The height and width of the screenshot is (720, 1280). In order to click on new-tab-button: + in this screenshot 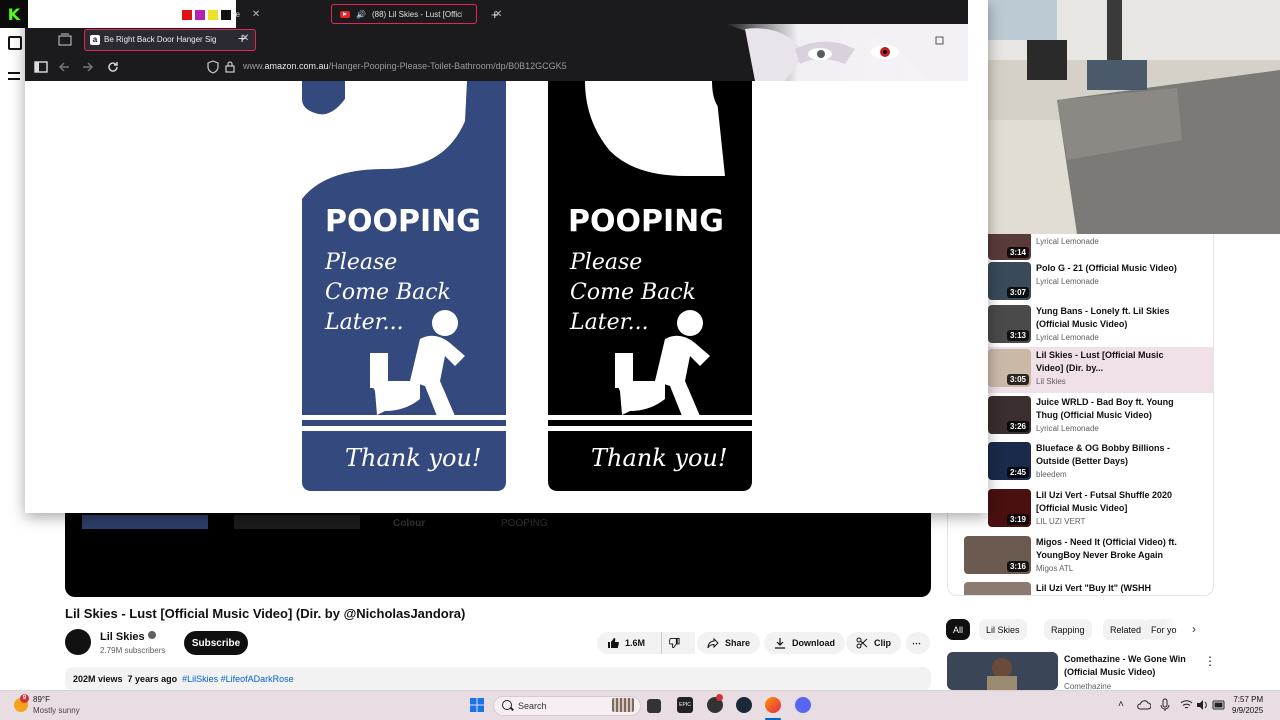, I will do `click(495, 14)`.